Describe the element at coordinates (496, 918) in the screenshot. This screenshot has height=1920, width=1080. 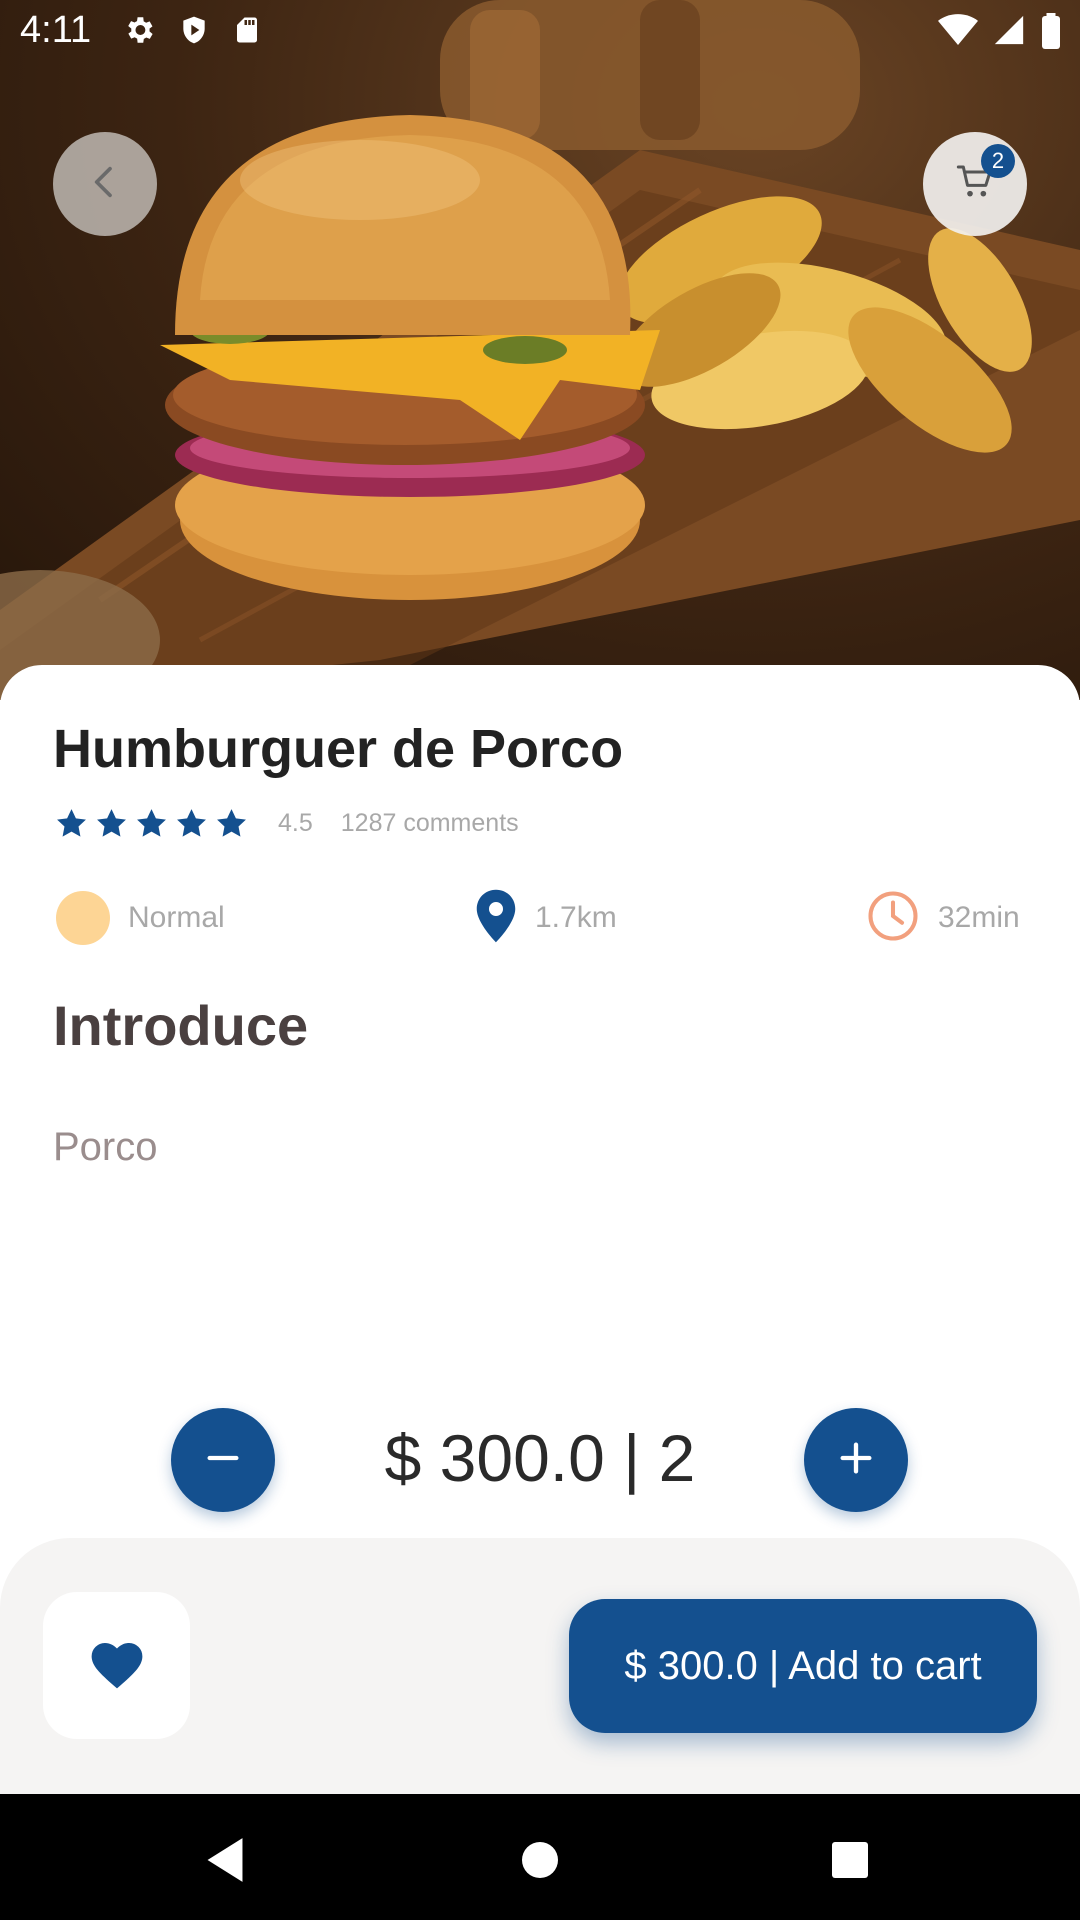
I see `location-pin-icon` at that location.